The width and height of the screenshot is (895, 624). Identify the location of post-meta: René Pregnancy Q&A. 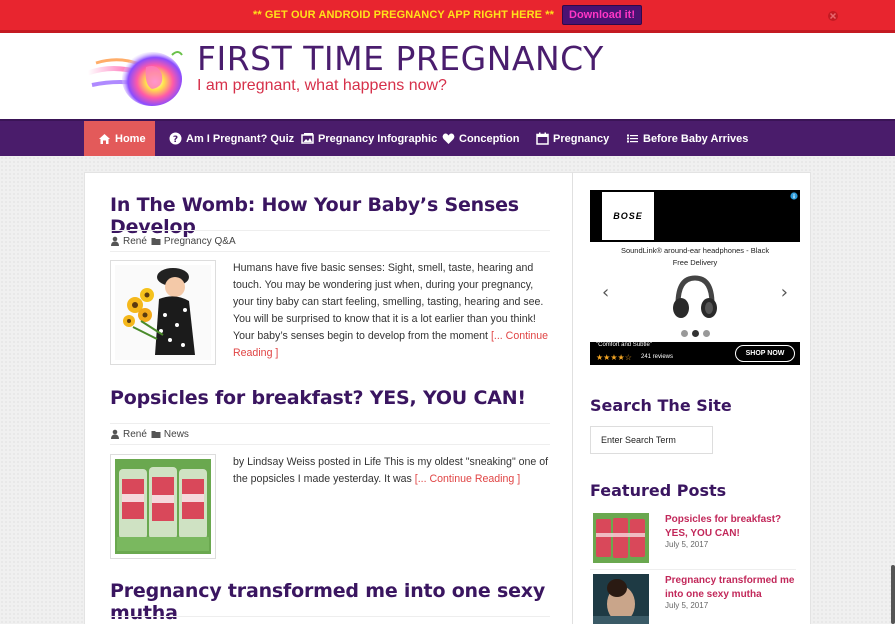
(330, 241).